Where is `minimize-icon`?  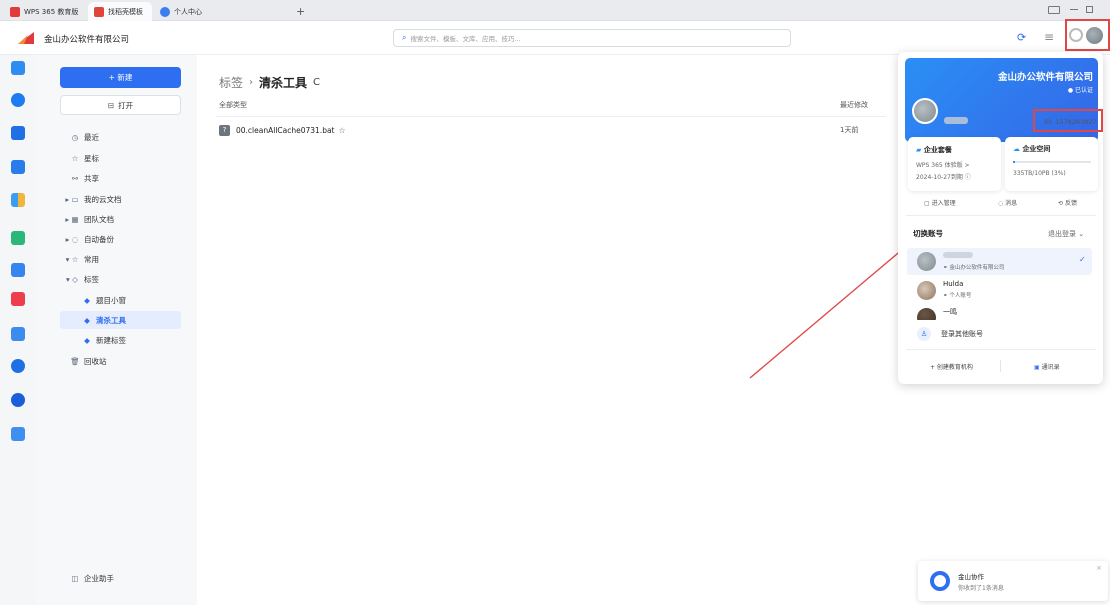
minimize-icon is located at coordinates (1074, 9).